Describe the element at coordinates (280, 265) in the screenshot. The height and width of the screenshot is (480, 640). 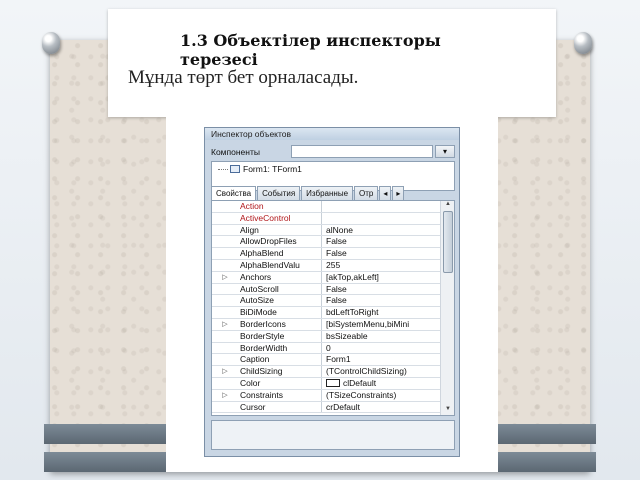
I see `property-name: AlphaBlendValu` at that location.